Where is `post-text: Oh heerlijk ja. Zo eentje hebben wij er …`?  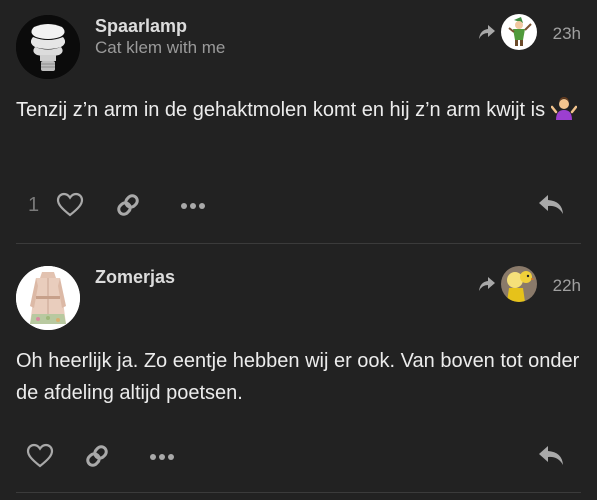 post-text: Oh heerlijk ja. Zo eentje hebben wij er … is located at coordinates (298, 377).